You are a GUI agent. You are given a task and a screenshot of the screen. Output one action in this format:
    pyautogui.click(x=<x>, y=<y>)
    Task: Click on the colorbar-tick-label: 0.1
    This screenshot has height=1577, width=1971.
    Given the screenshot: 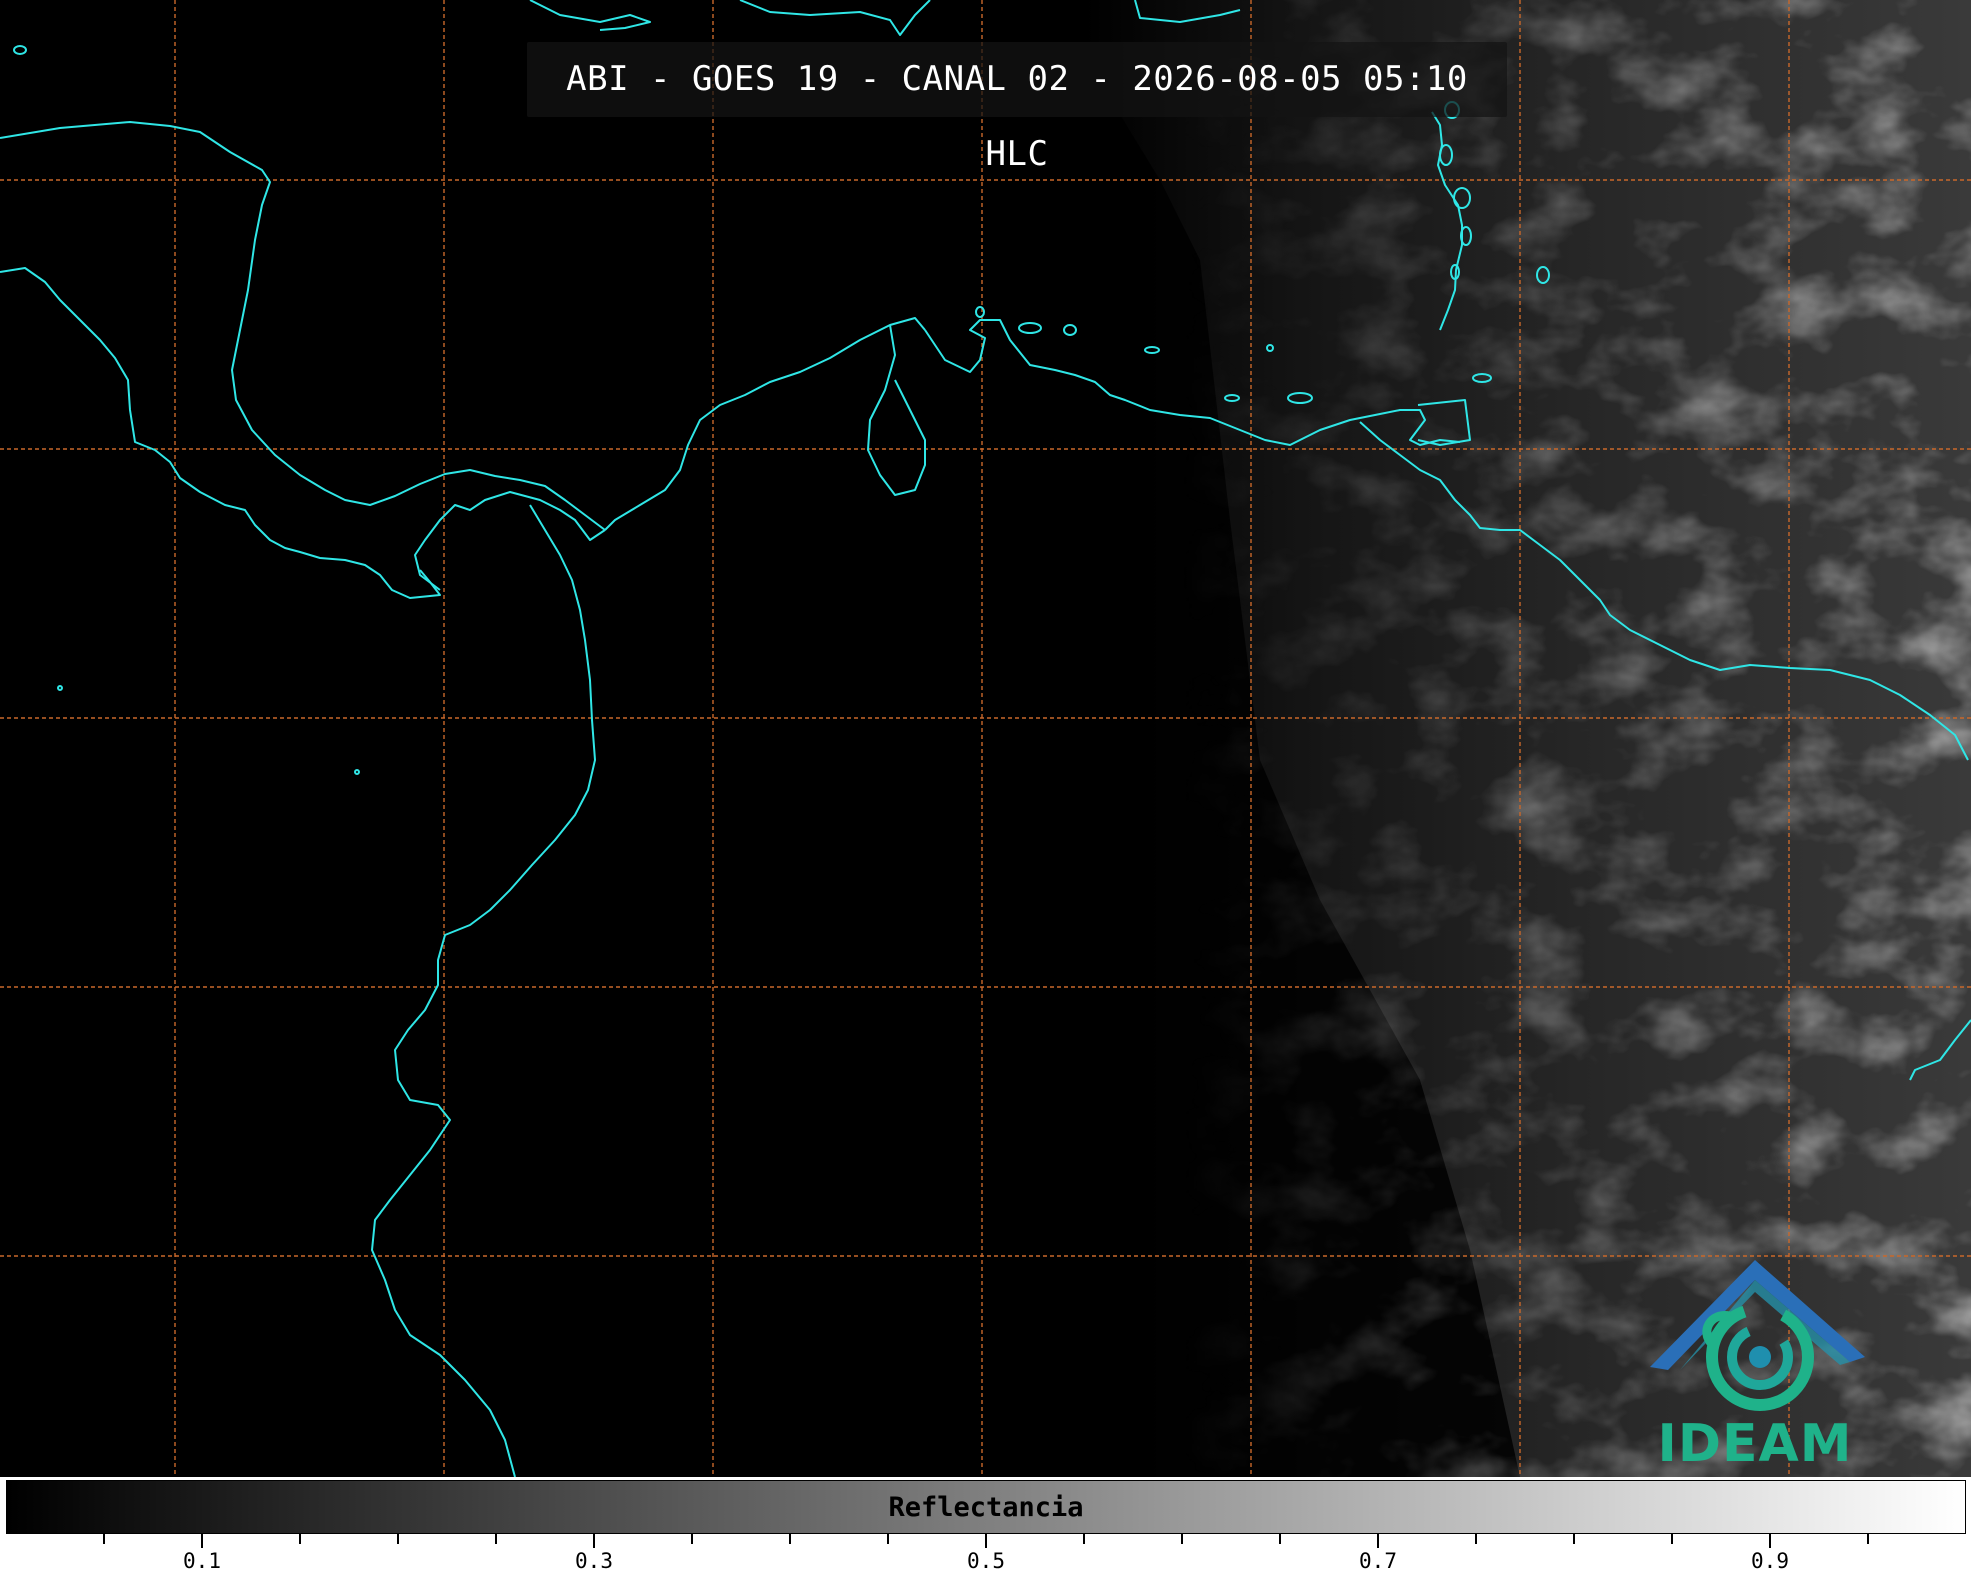 What is the action you would take?
    pyautogui.click(x=202, y=1561)
    